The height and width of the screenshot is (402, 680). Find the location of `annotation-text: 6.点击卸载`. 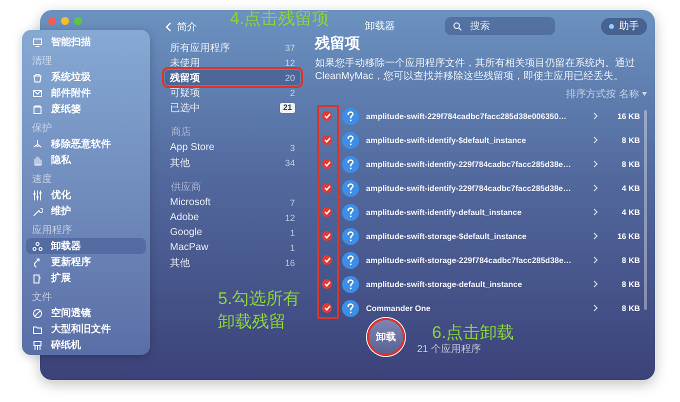

annotation-text: 6.点击卸载 is located at coordinates (473, 333).